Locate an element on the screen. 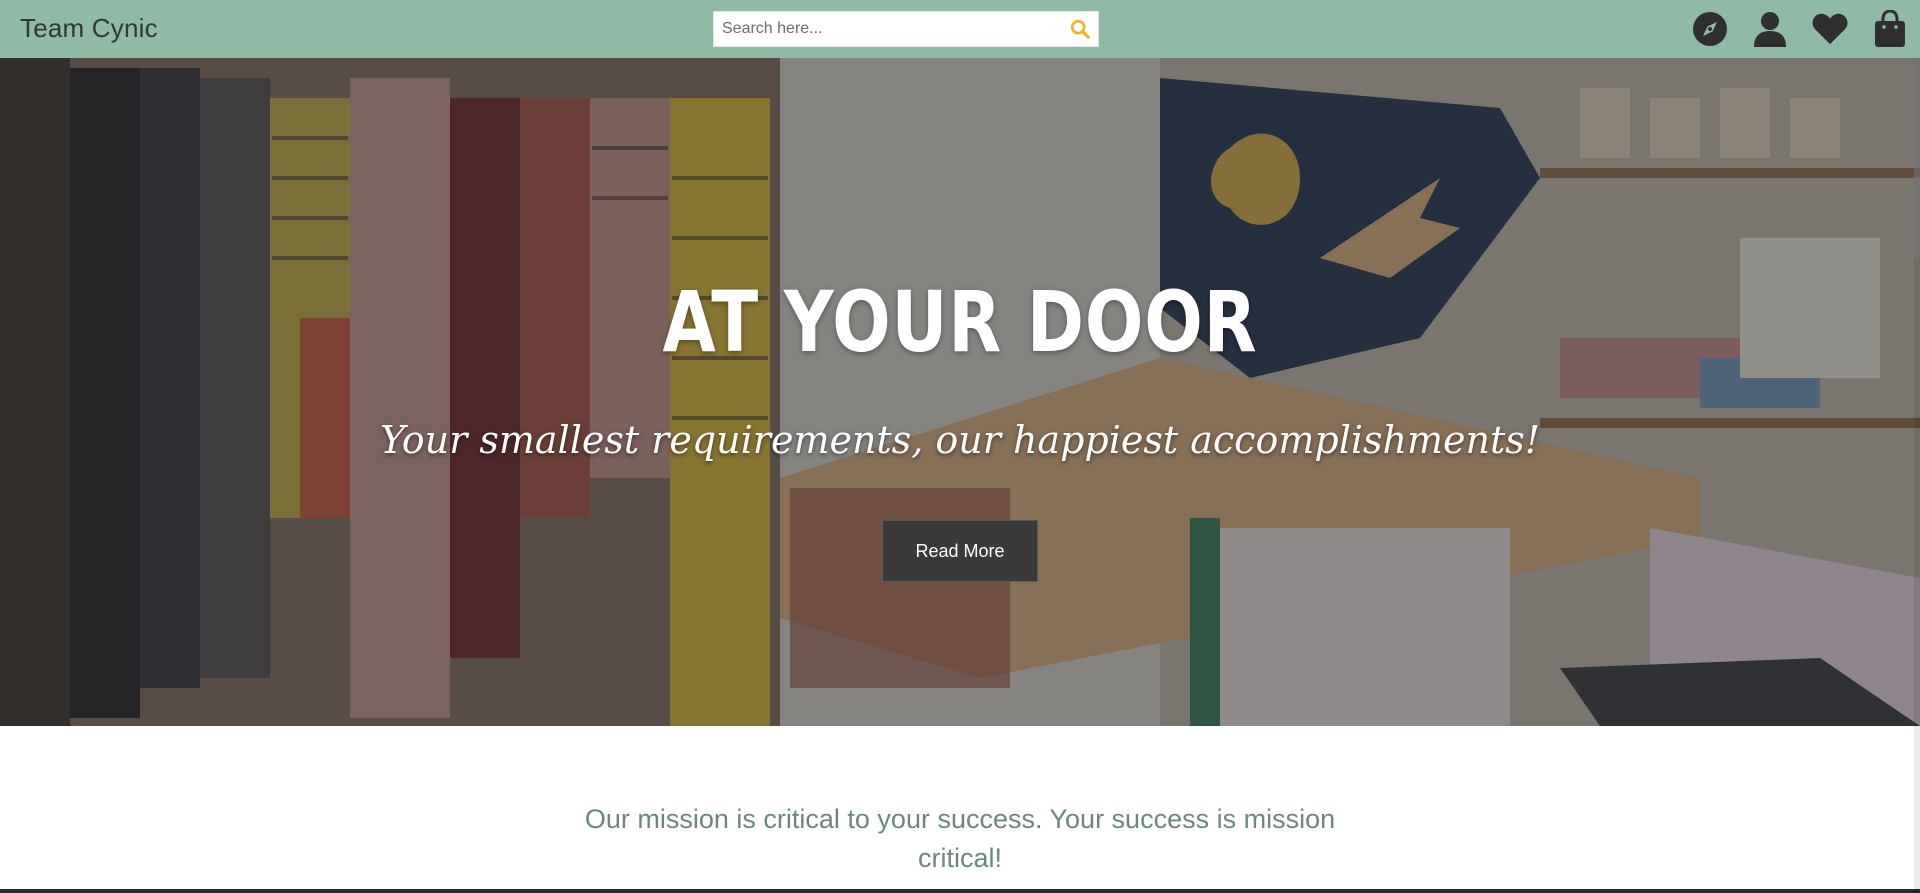 This screenshot has width=1920, height=893. read-more-button: Read More is located at coordinates (960, 551).